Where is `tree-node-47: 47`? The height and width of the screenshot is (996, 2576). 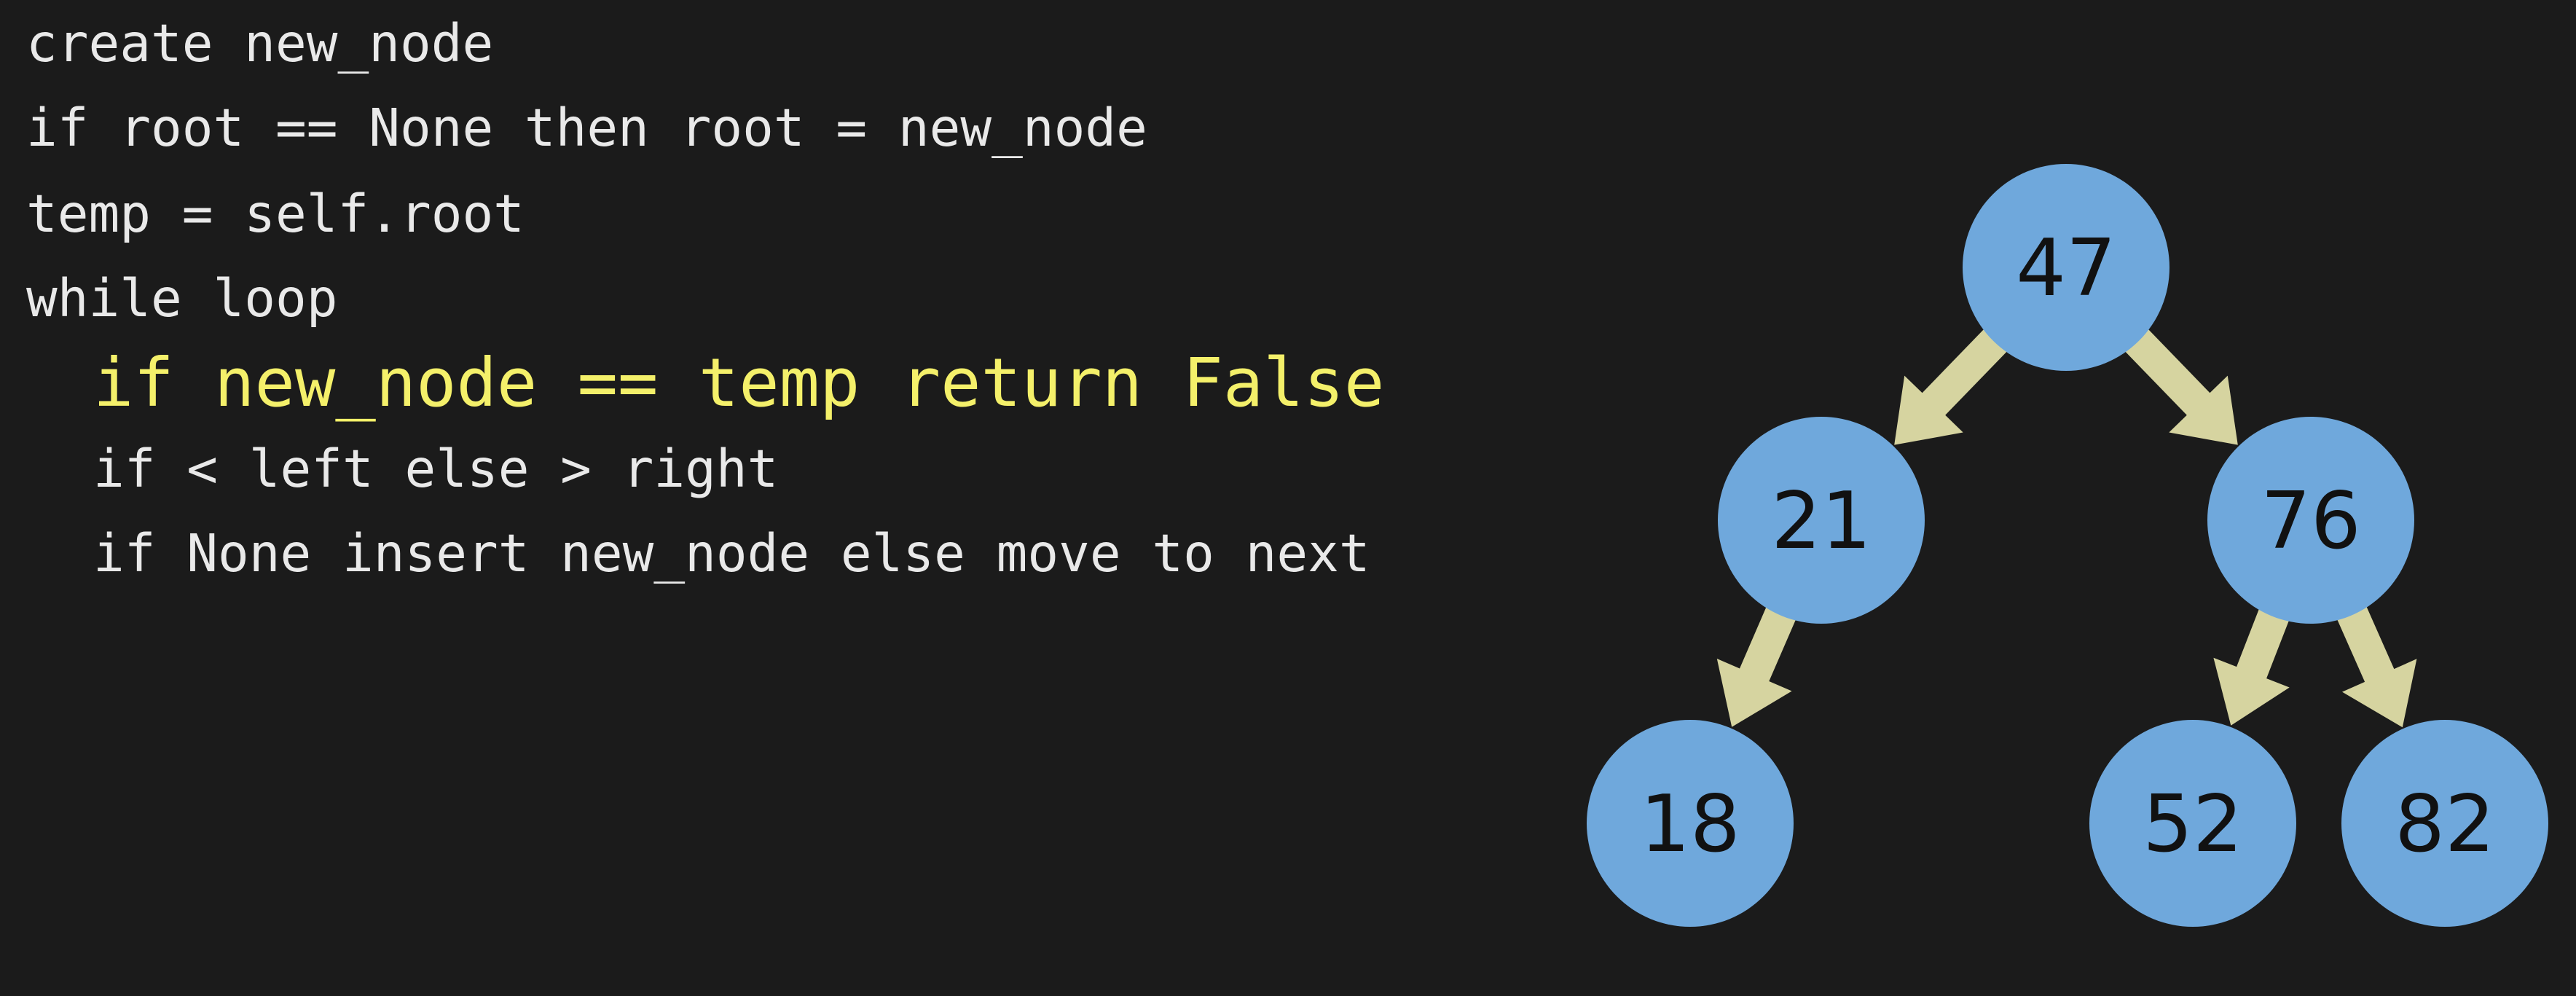 tree-node-47: 47 is located at coordinates (2066, 267).